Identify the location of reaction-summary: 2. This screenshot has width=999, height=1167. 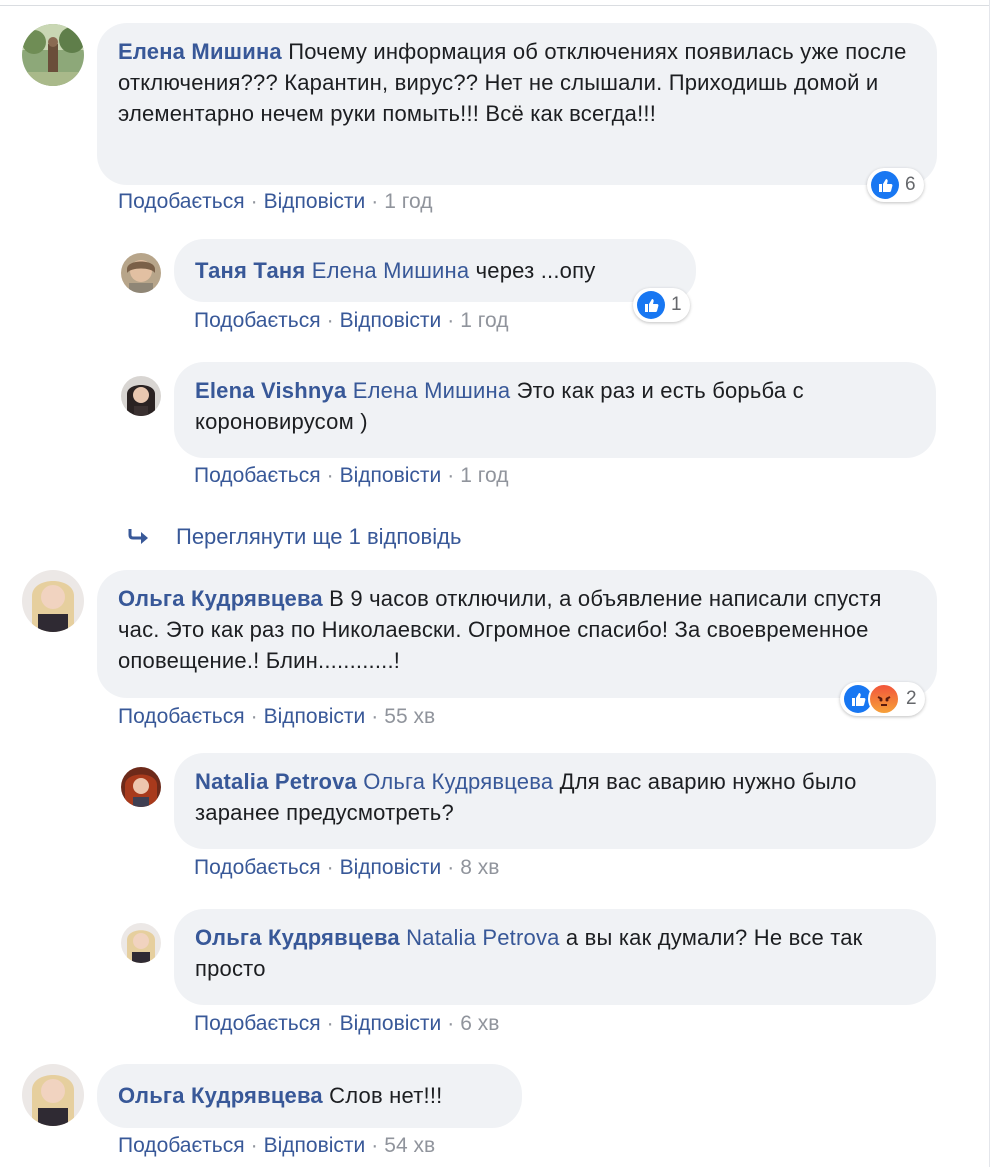
(882, 699).